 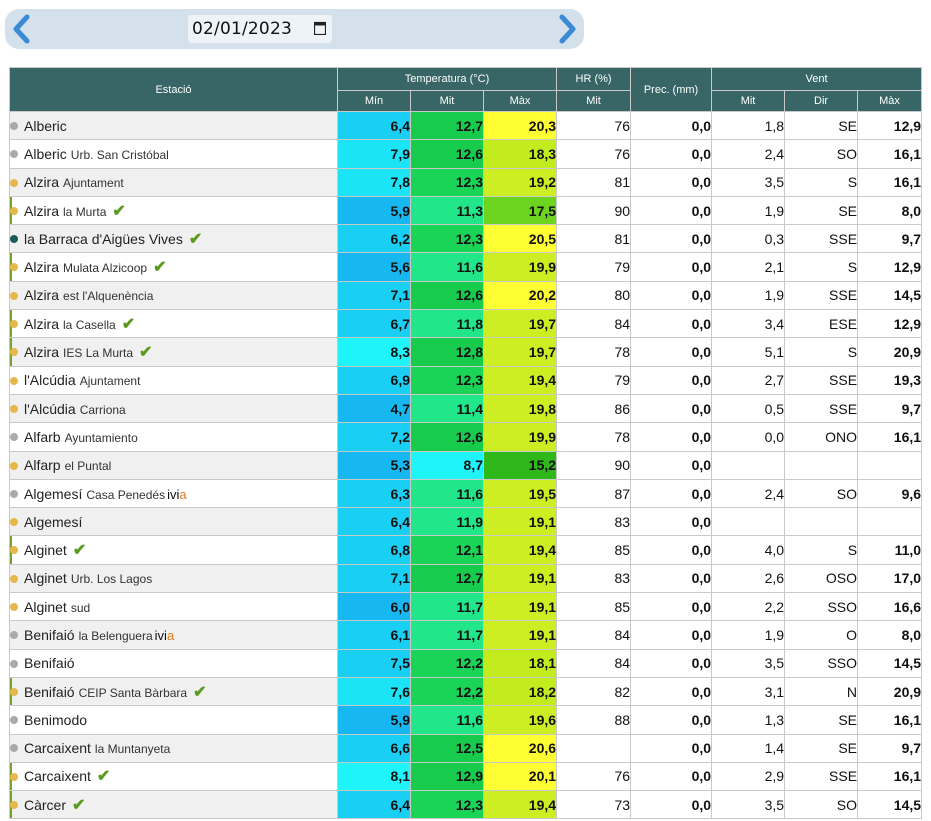 I want to click on table-row: Càrcer ✔ 6,4 12,3 19,4 73 0,0 3,5 SO 14,5, so click(x=466, y=805).